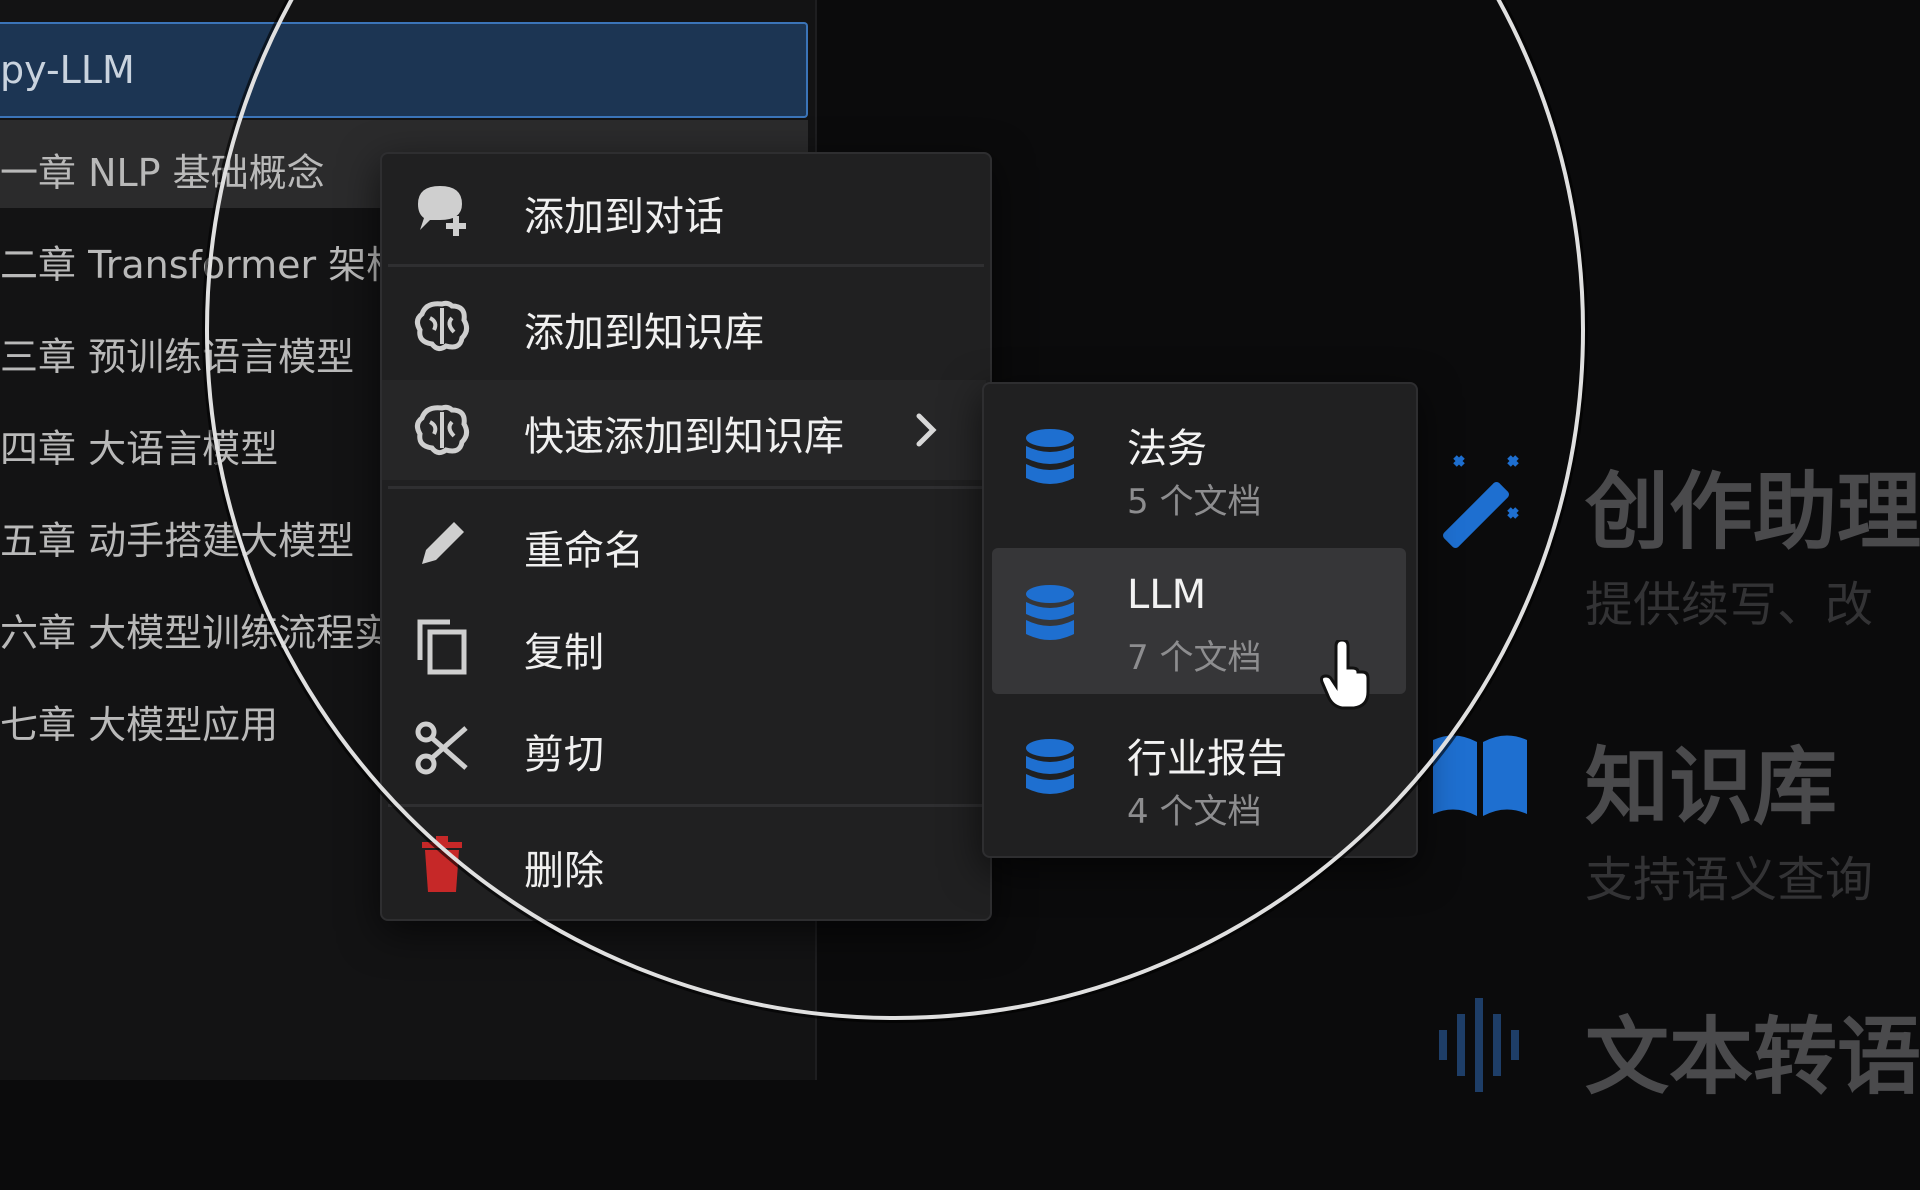 The image size is (1920, 1190). What do you see at coordinates (624, 217) in the screenshot?
I see `menu-item-label: 添加到对话` at bounding box center [624, 217].